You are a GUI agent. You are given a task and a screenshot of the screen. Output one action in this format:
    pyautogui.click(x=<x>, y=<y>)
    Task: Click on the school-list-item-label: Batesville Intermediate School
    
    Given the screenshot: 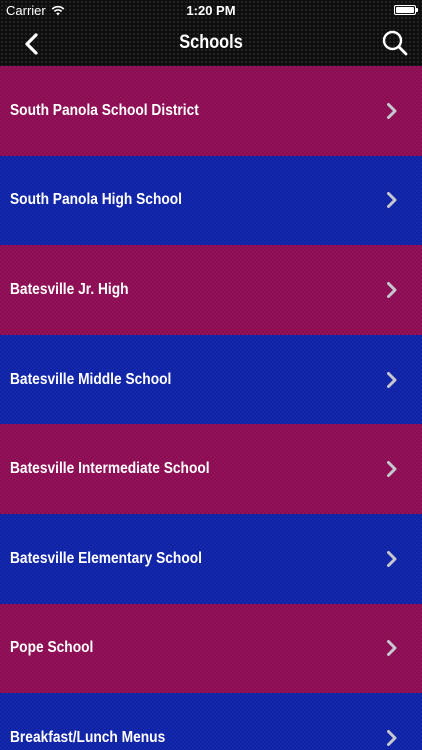 What is the action you would take?
    pyautogui.click(x=110, y=469)
    